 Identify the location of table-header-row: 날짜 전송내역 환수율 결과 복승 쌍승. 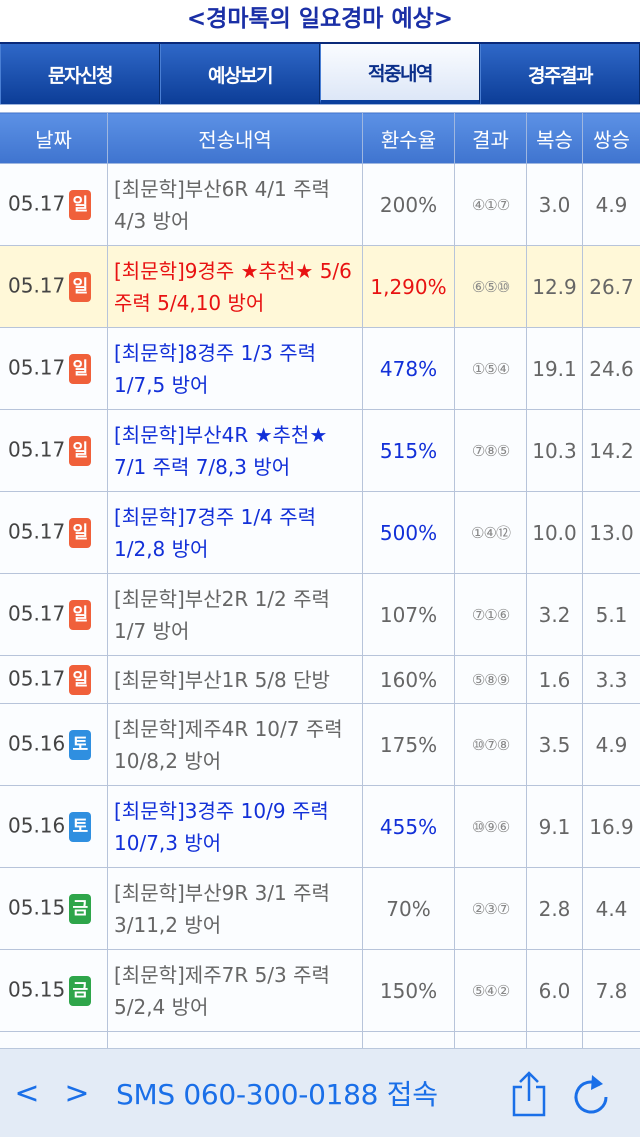
(320, 138).